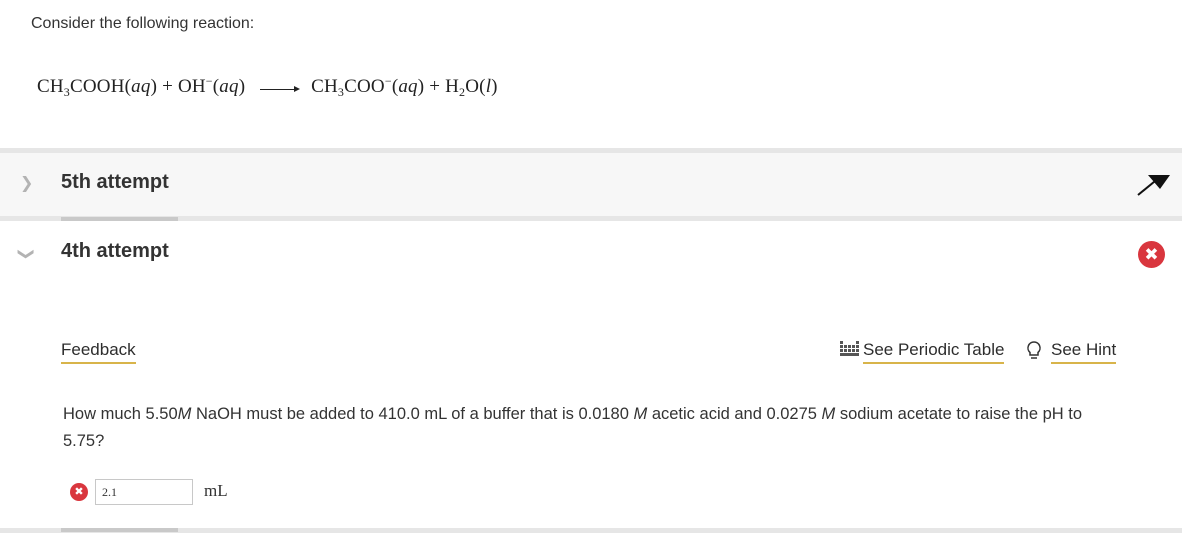 Image resolution: width=1182 pixels, height=533 pixels. I want to click on divider, so click(591, 150).